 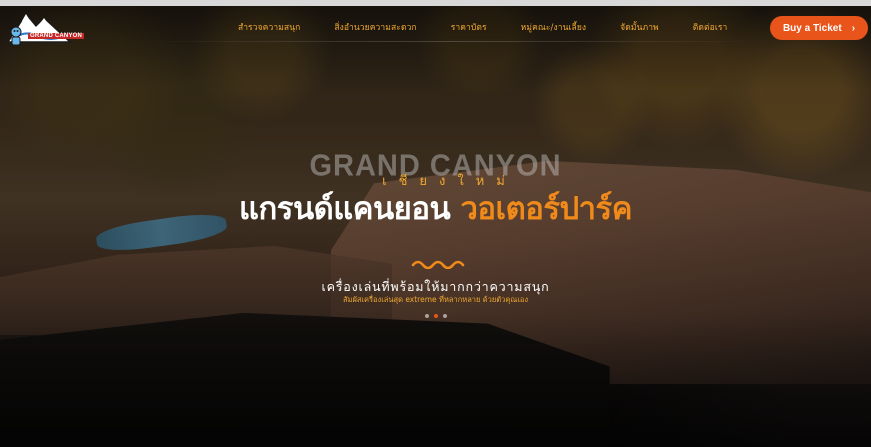 I want to click on chevron-right-icon: ›, so click(x=853, y=28).